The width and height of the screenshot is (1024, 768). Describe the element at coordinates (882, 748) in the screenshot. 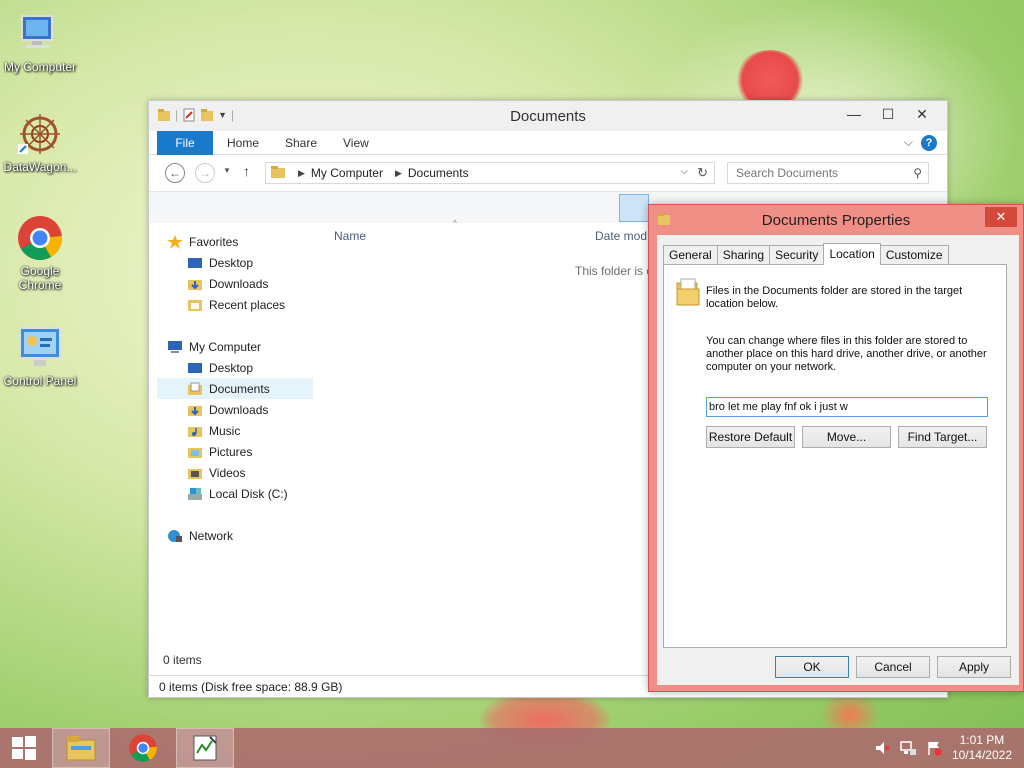

I see `volume-muted-icon` at that location.